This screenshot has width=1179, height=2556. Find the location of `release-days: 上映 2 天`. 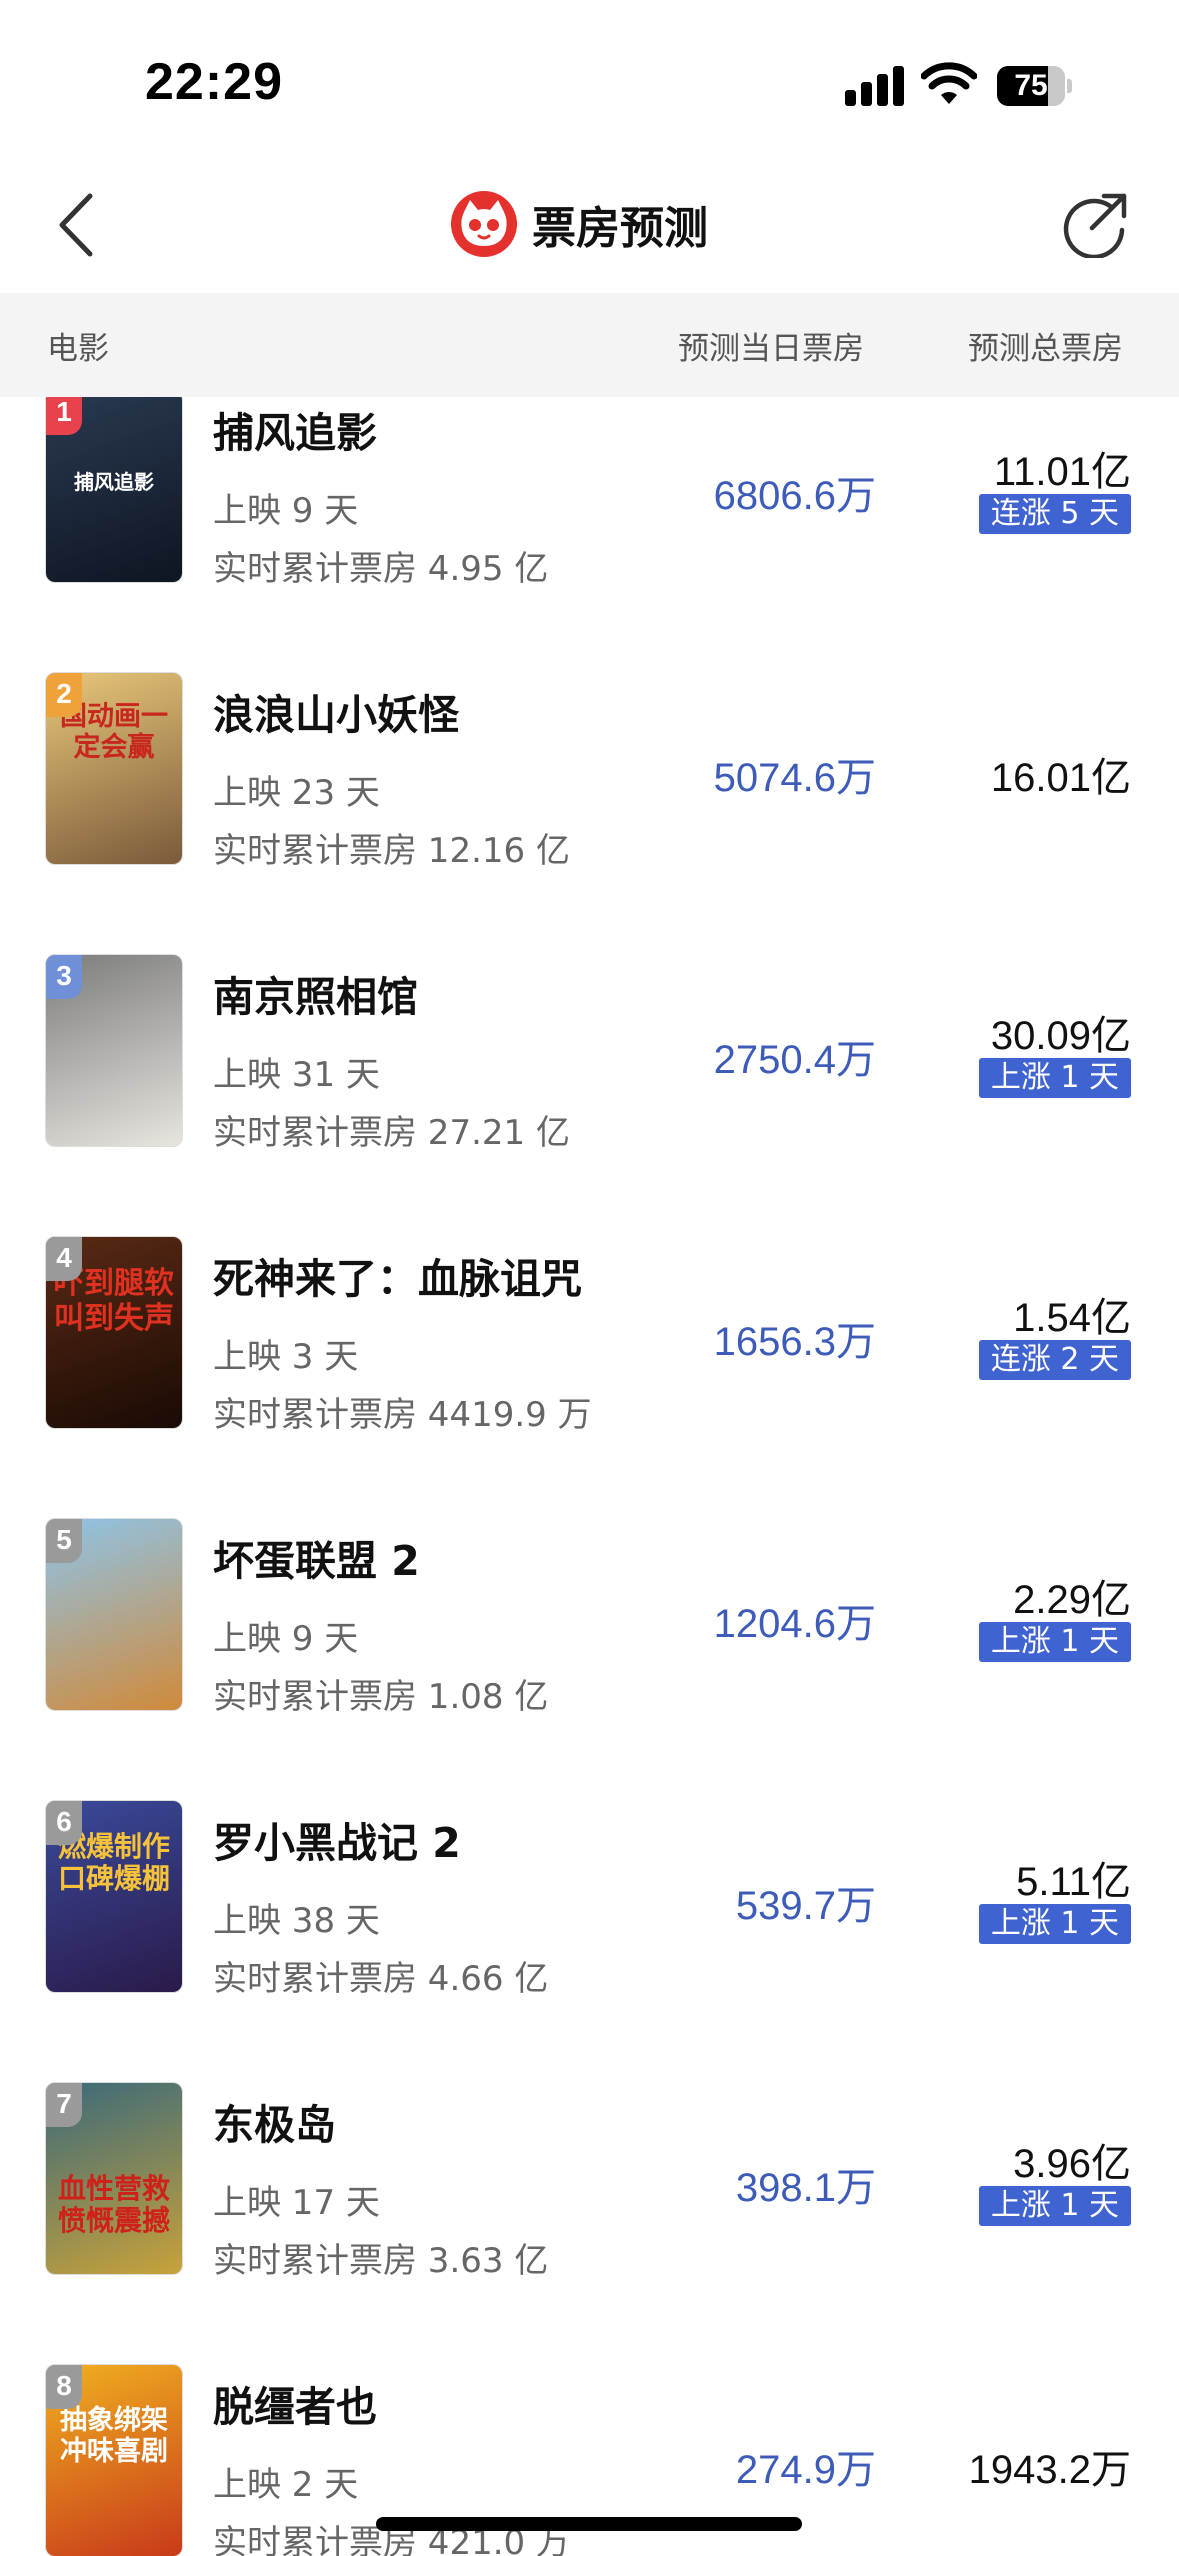

release-days: 上映 2 天 is located at coordinates (286, 2485).